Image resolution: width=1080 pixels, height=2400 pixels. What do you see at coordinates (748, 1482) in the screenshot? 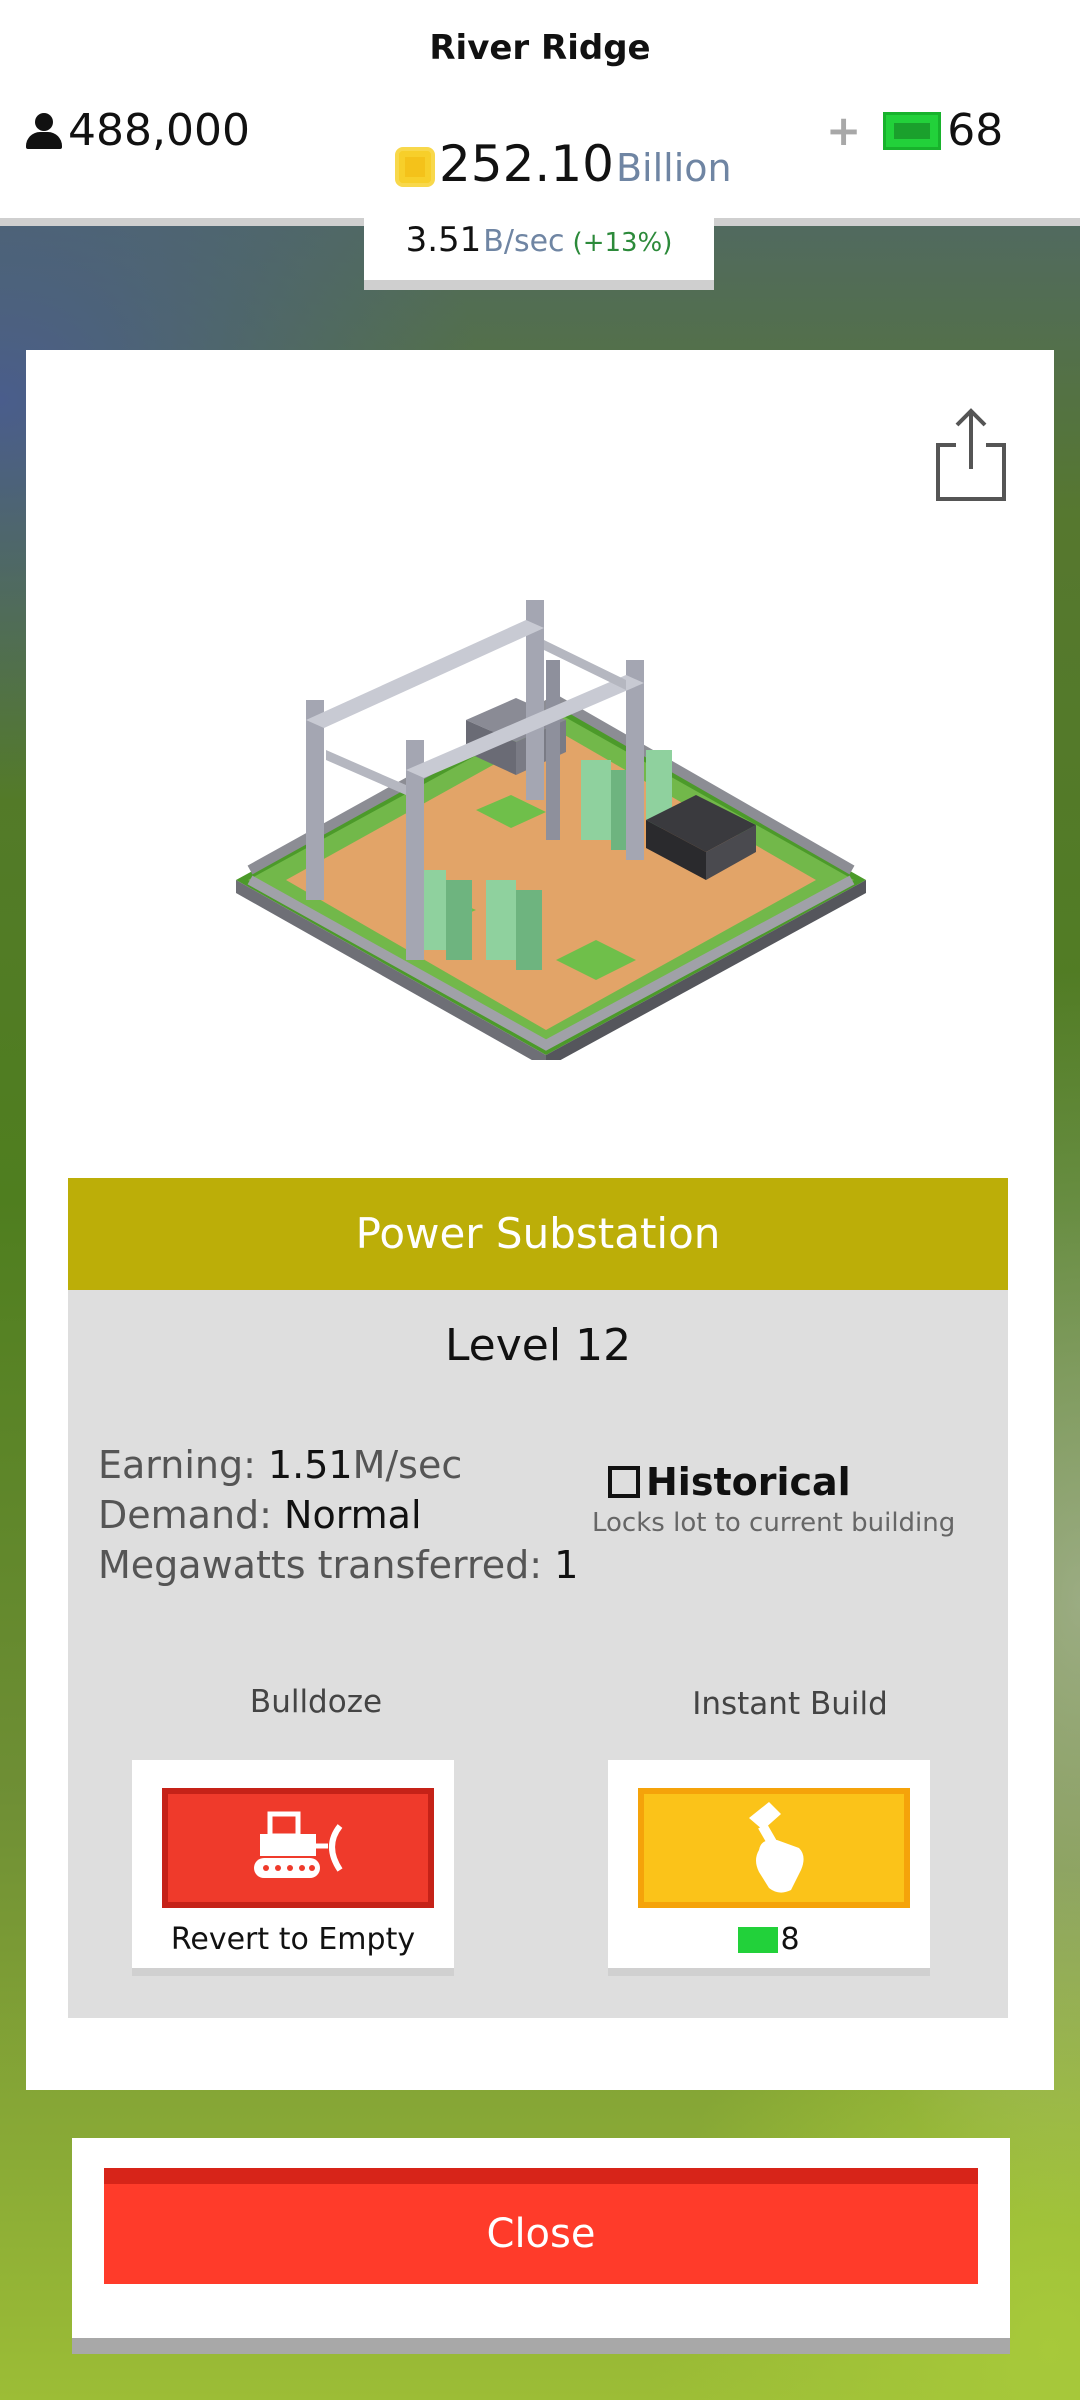
I see `historical-label: Historical` at bounding box center [748, 1482].